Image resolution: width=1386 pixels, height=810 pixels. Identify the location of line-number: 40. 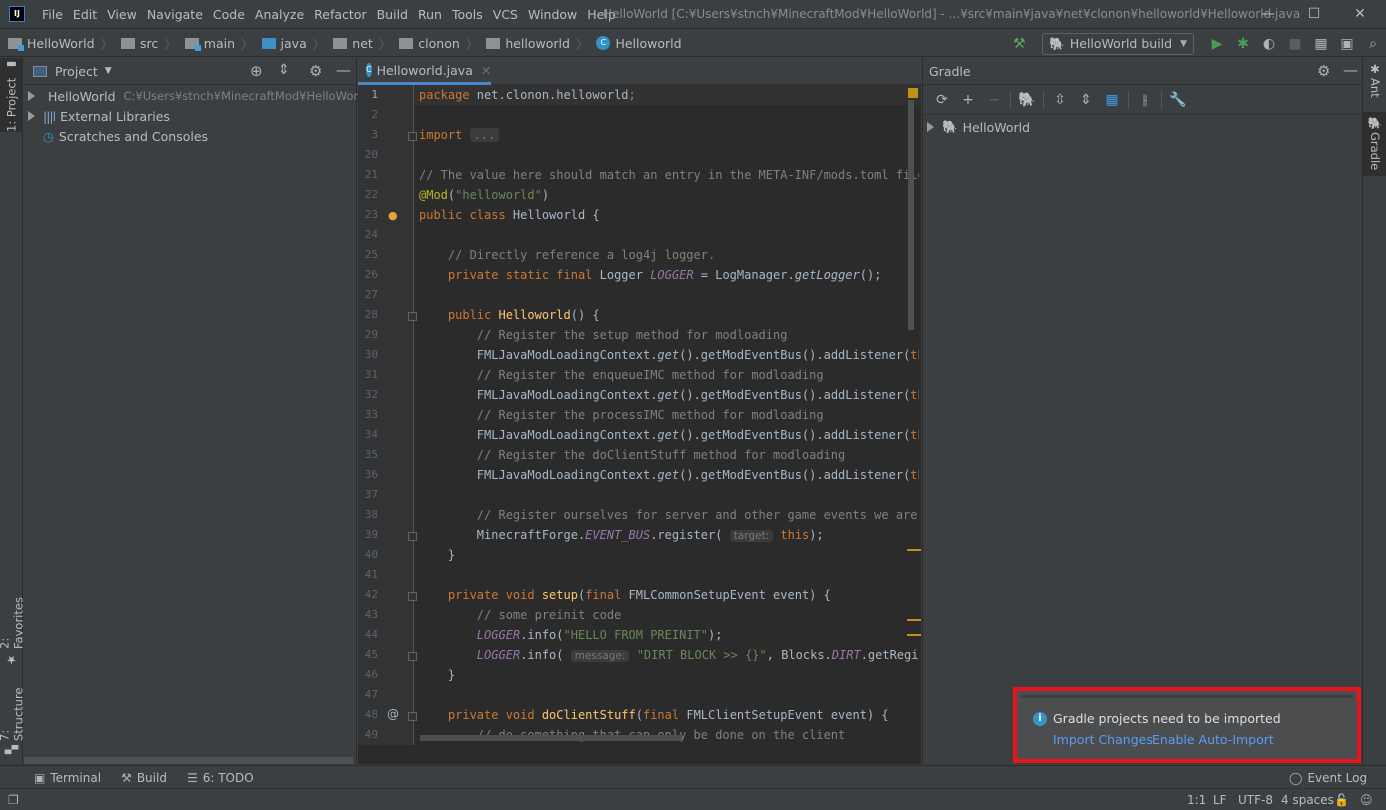
(368, 554).